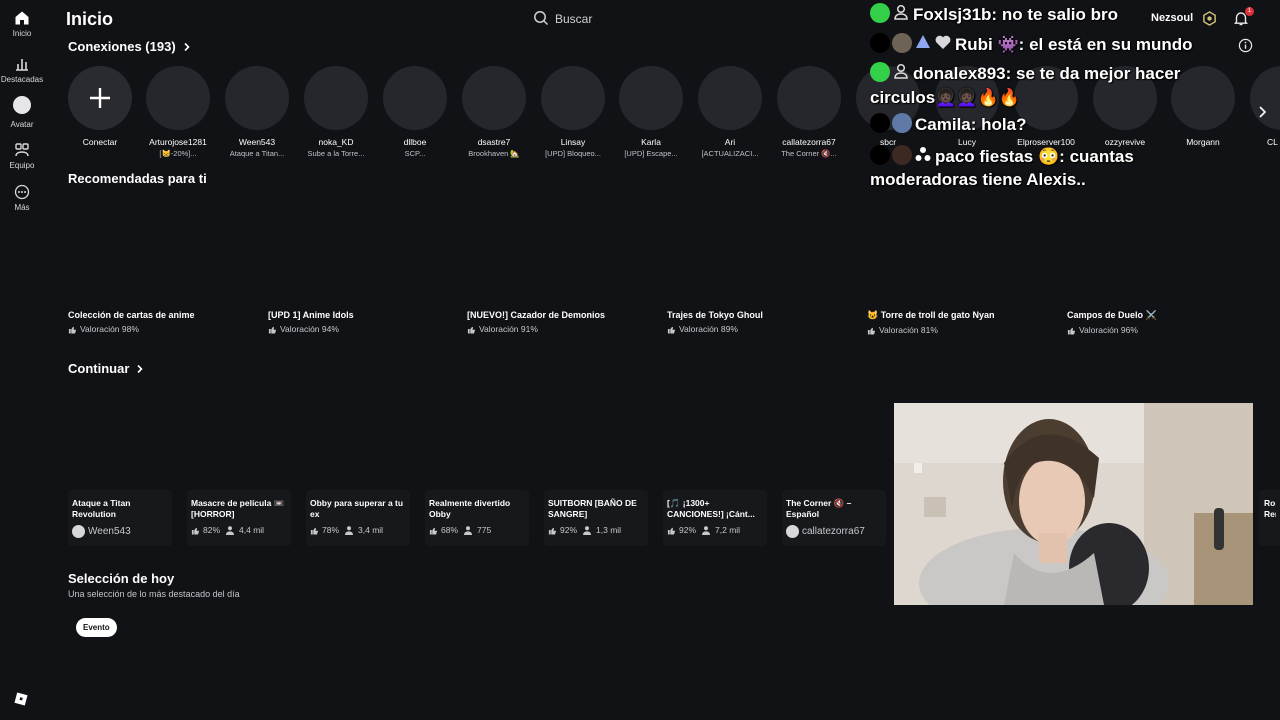  Describe the element at coordinates (22, 360) in the screenshot. I see `left-nav-rail: Inicio Destacadas Avatar Equipo Más` at that location.